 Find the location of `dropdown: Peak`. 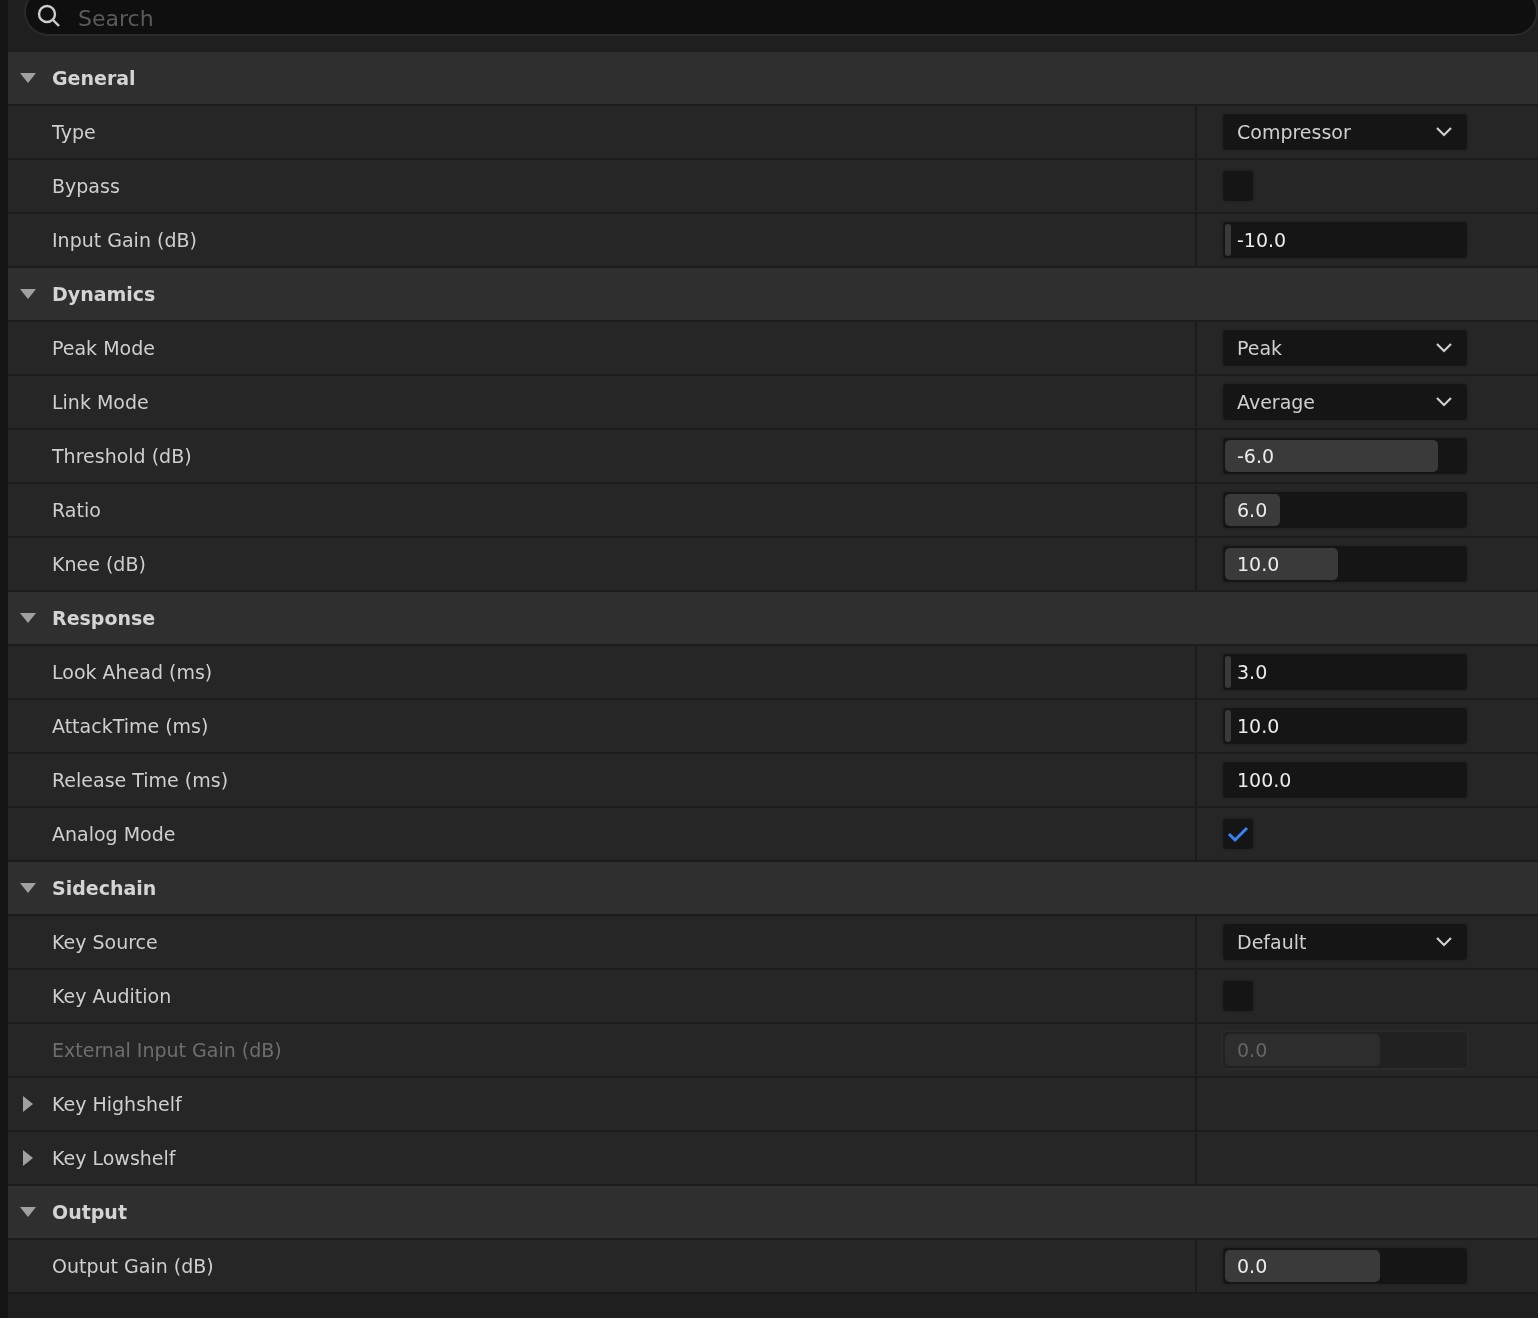

dropdown: Peak is located at coordinates (1345, 348).